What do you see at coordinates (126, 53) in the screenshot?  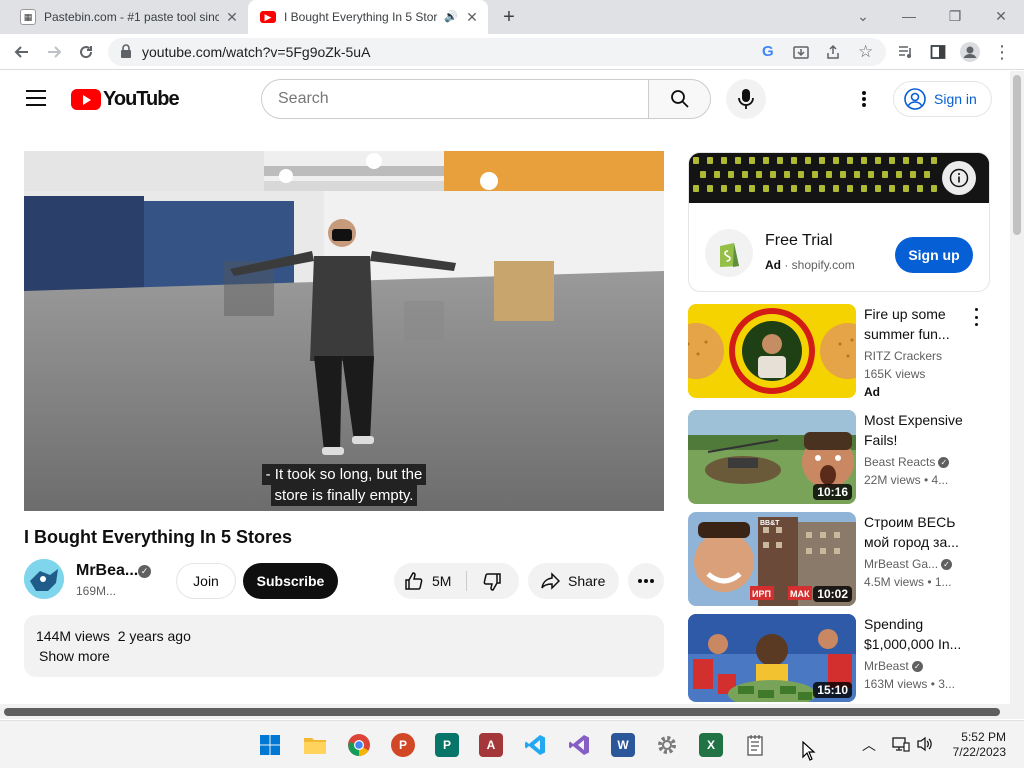 I see `lock-icon` at bounding box center [126, 53].